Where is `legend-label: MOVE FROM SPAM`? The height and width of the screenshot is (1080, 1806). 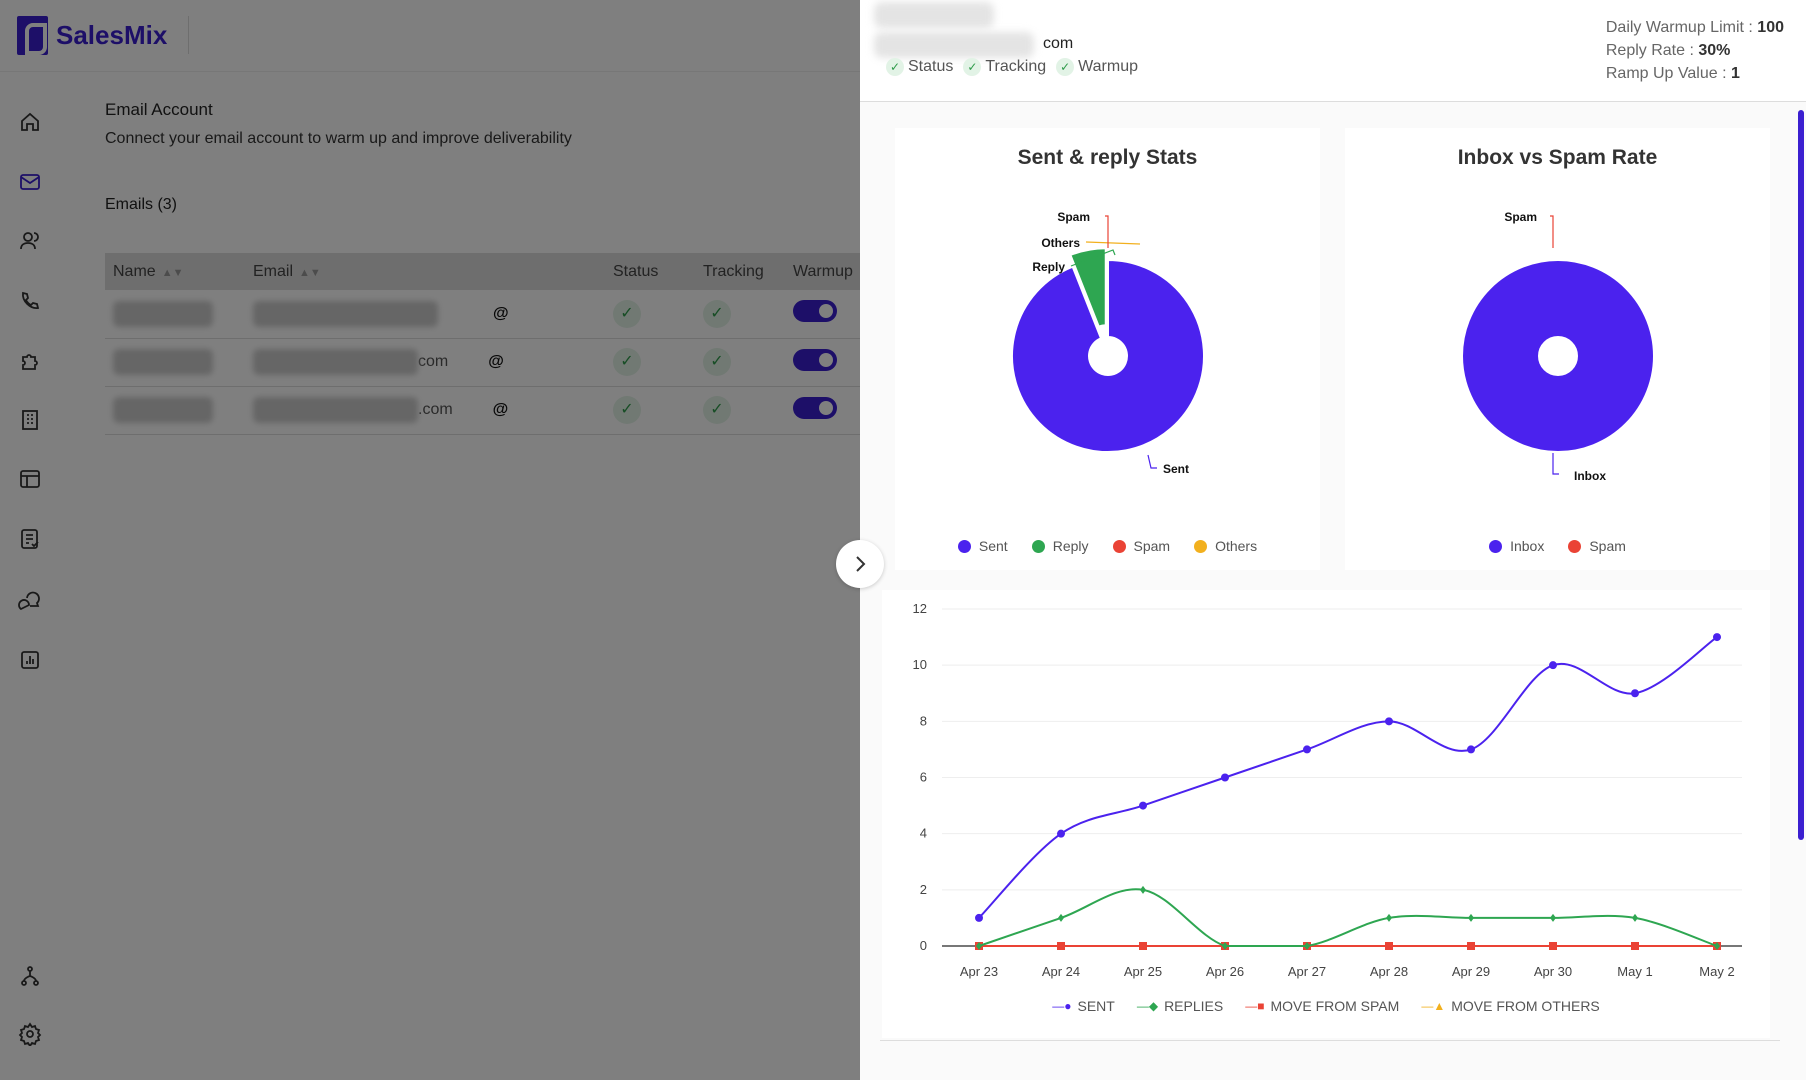 legend-label: MOVE FROM SPAM is located at coordinates (1335, 1006).